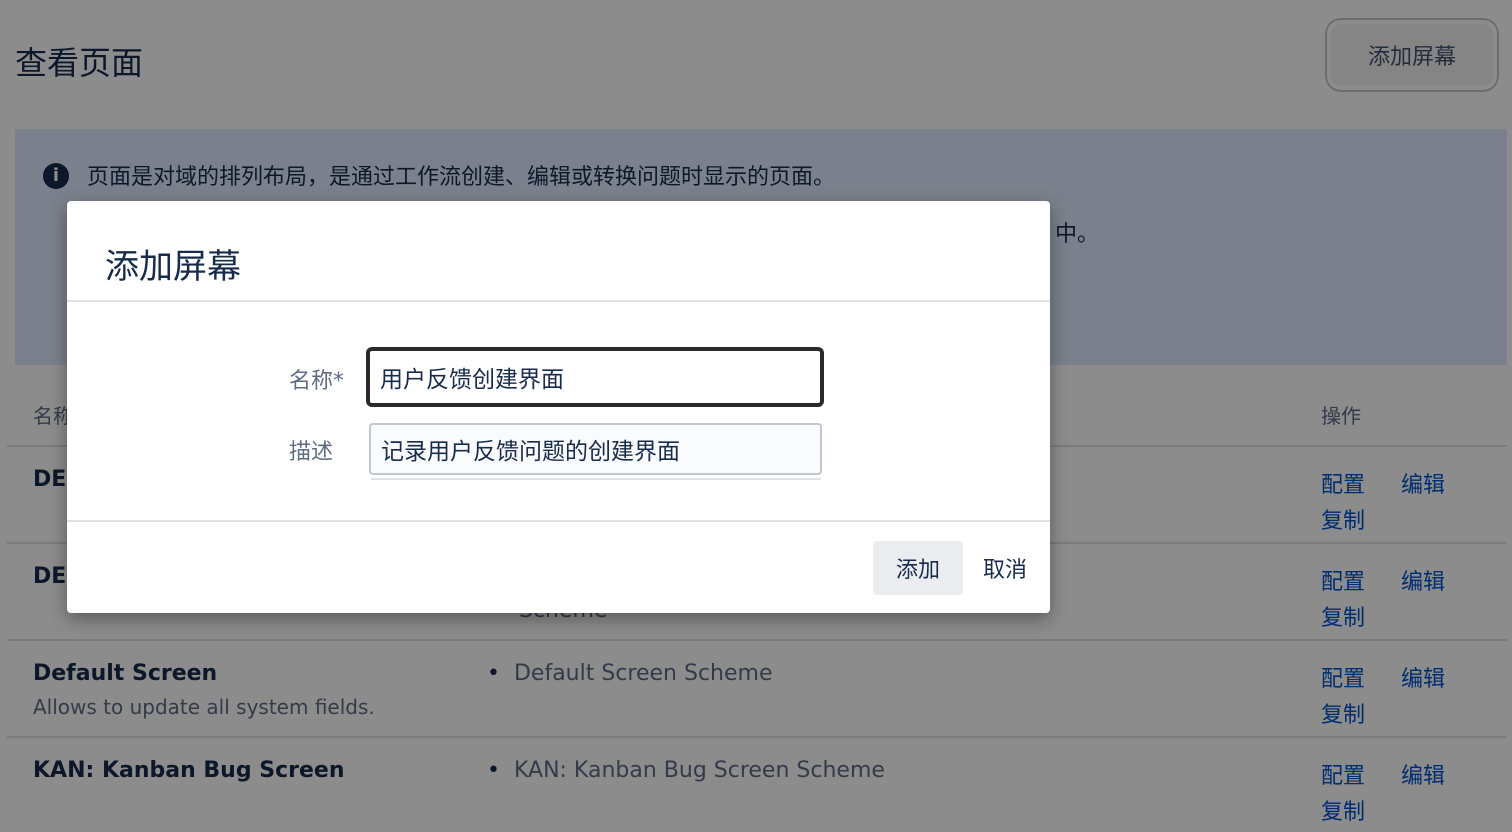  Describe the element at coordinates (595, 449) in the screenshot. I see `description-input` at that location.